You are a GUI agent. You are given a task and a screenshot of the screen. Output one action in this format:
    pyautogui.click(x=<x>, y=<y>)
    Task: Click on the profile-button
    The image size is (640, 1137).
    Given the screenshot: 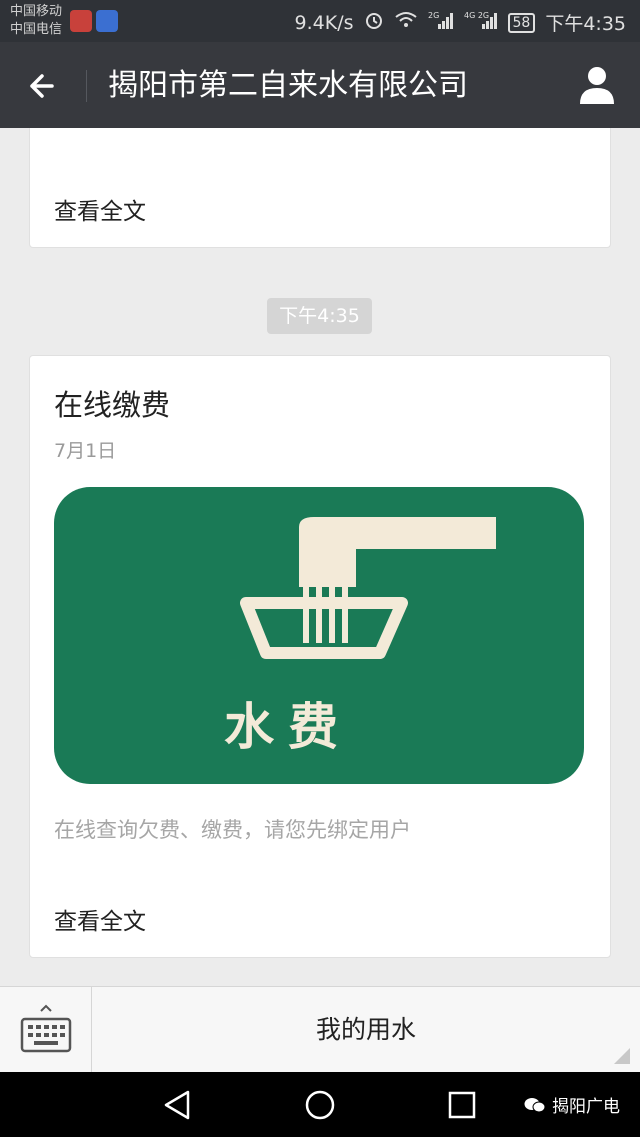 What is the action you would take?
    pyautogui.click(x=597, y=85)
    